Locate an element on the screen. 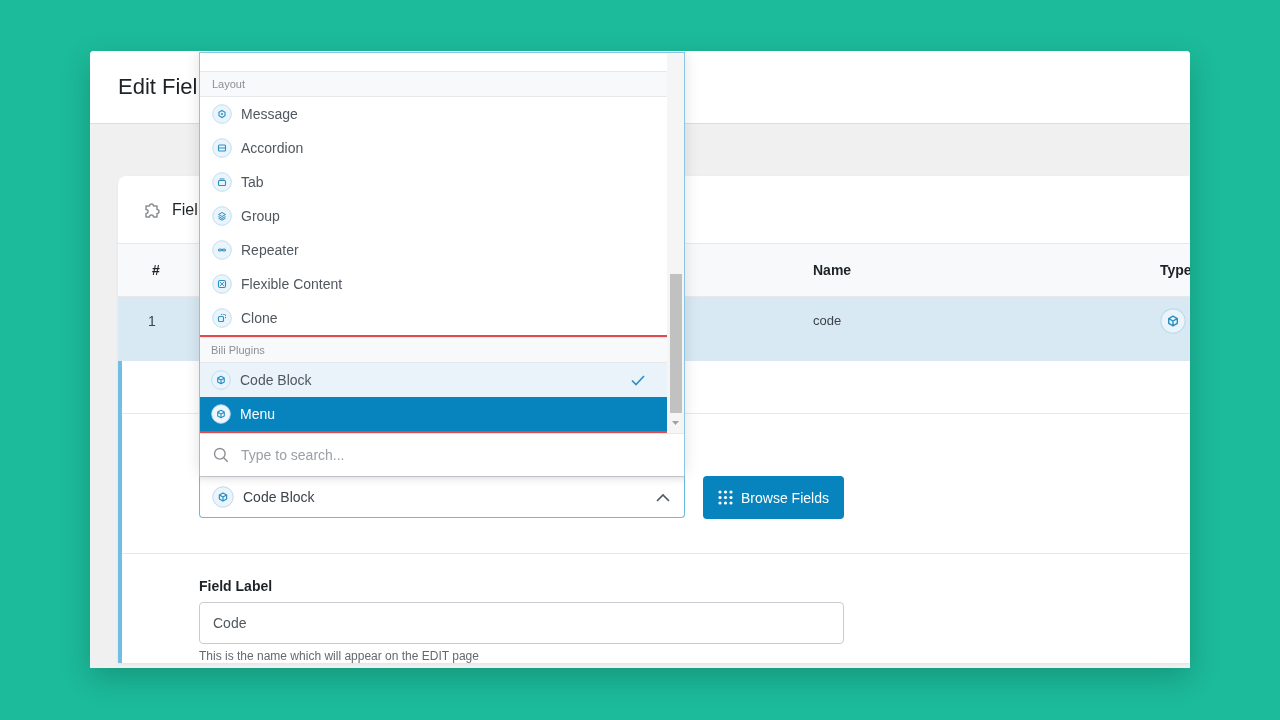 The height and width of the screenshot is (720, 1280). list-icon is located at coordinates (222, 148).